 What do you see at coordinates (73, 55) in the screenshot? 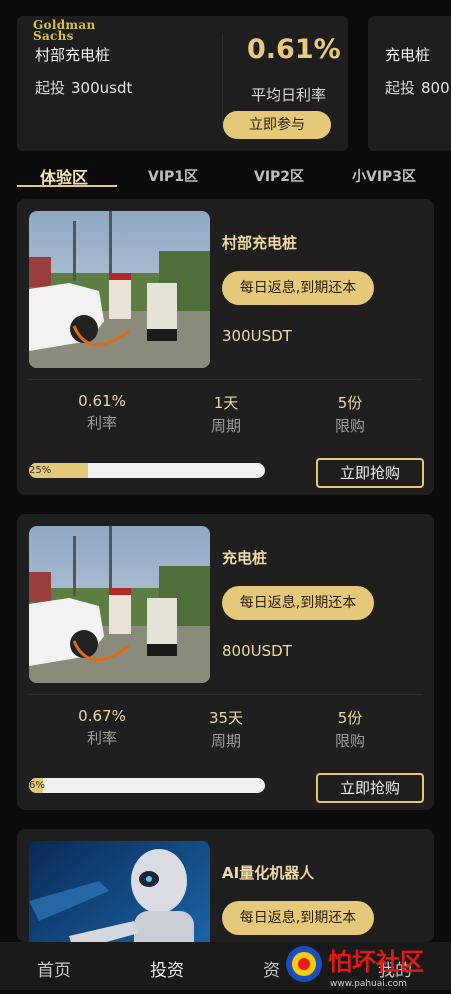
I see `promo-product-name: 村部充电桩` at bounding box center [73, 55].